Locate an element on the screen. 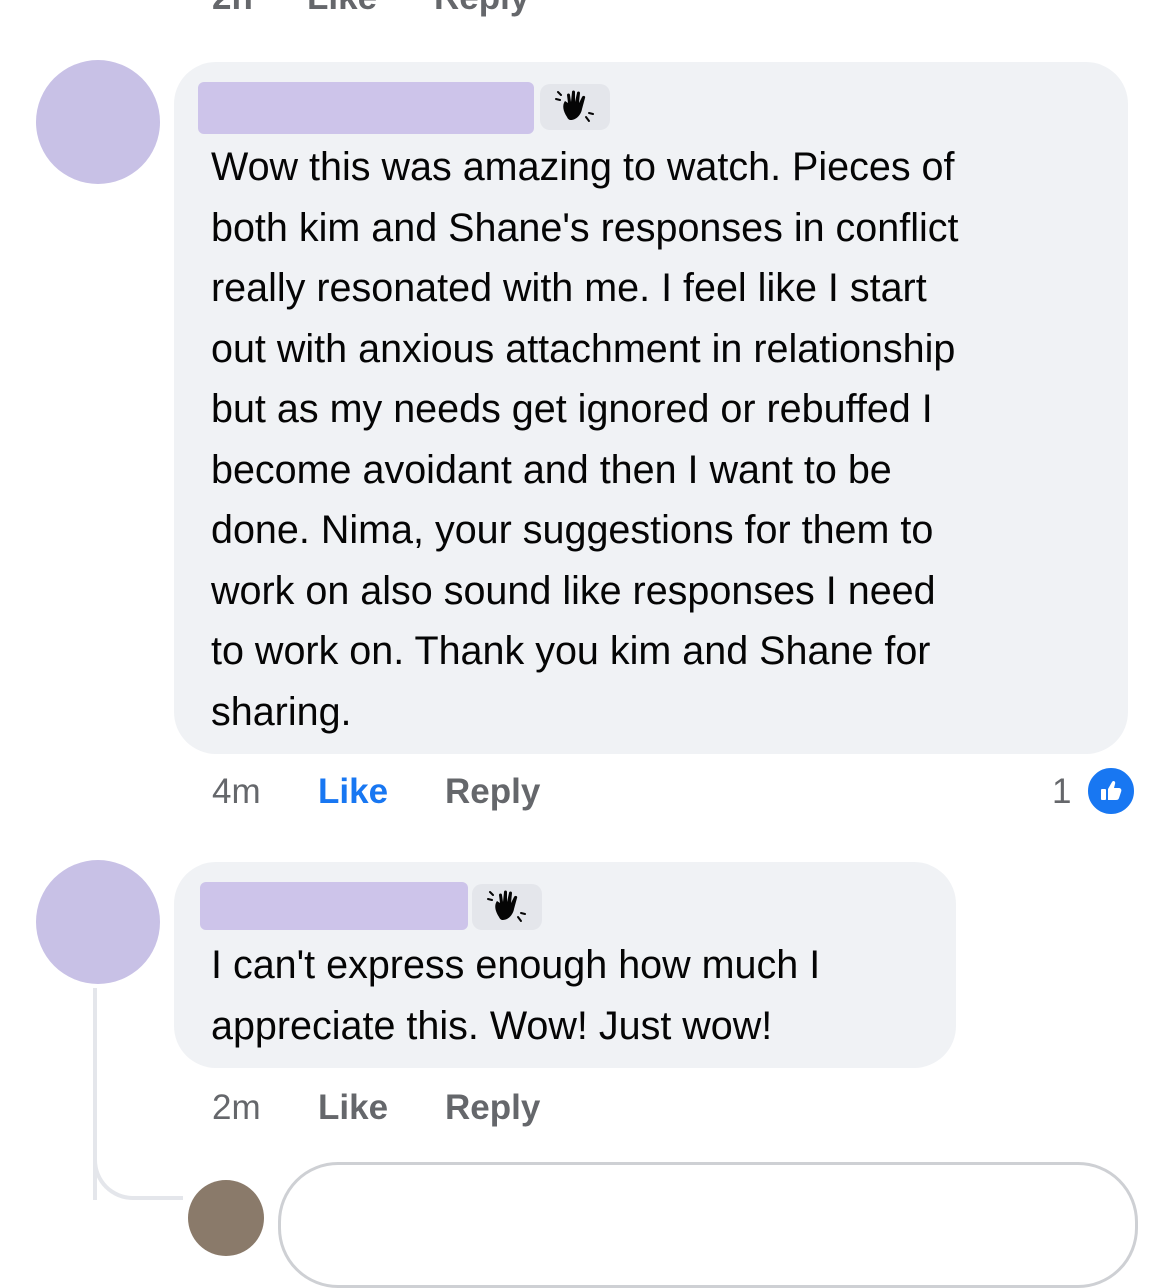 Image resolution: width=1170 pixels, height=1288 pixels. comment-time: 4m is located at coordinates (236, 791).